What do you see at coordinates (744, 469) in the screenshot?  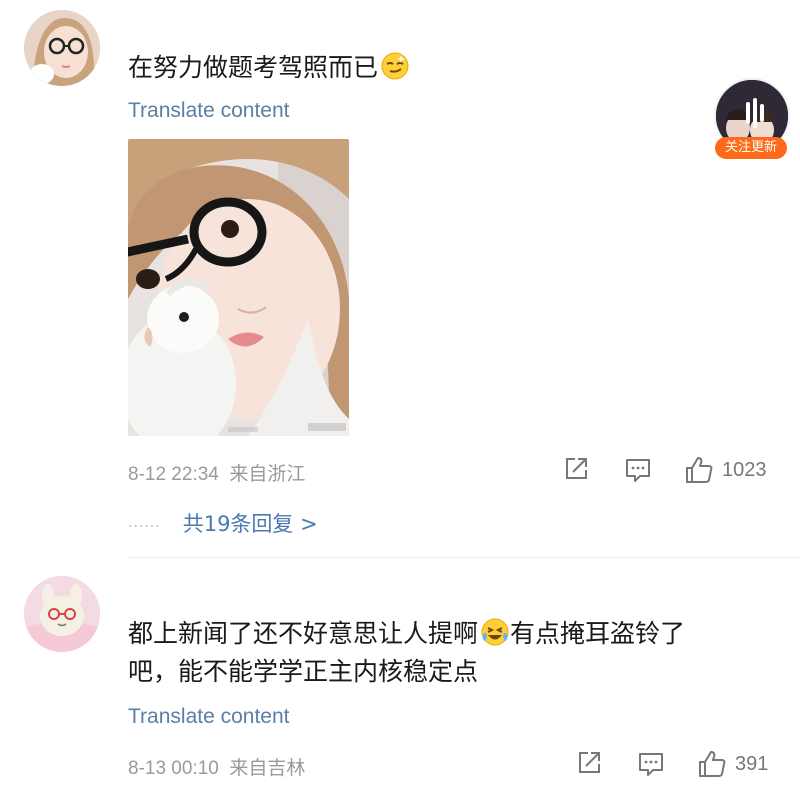 I see `like-count: 1023` at bounding box center [744, 469].